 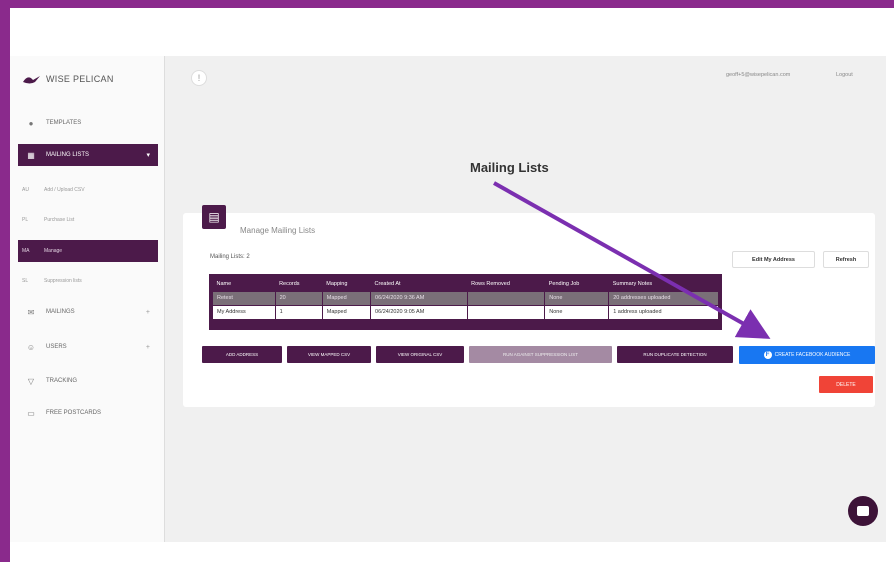 What do you see at coordinates (88, 381) in the screenshot?
I see `sidebar-item-tracking: ▽ TRACKING` at bounding box center [88, 381].